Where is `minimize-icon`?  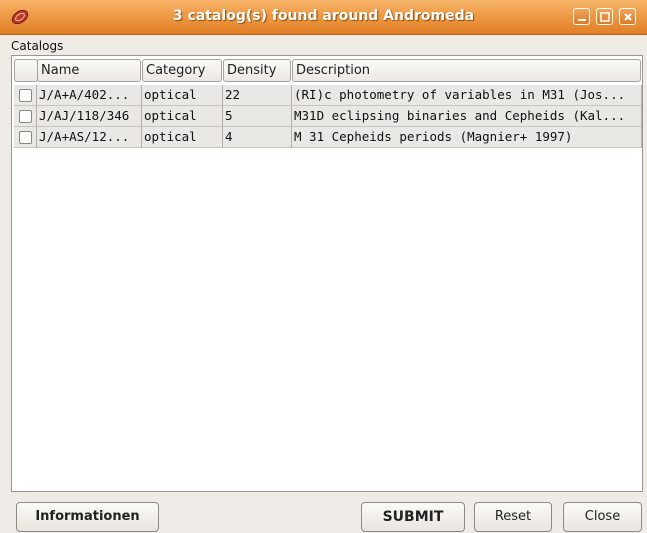 minimize-icon is located at coordinates (582, 20).